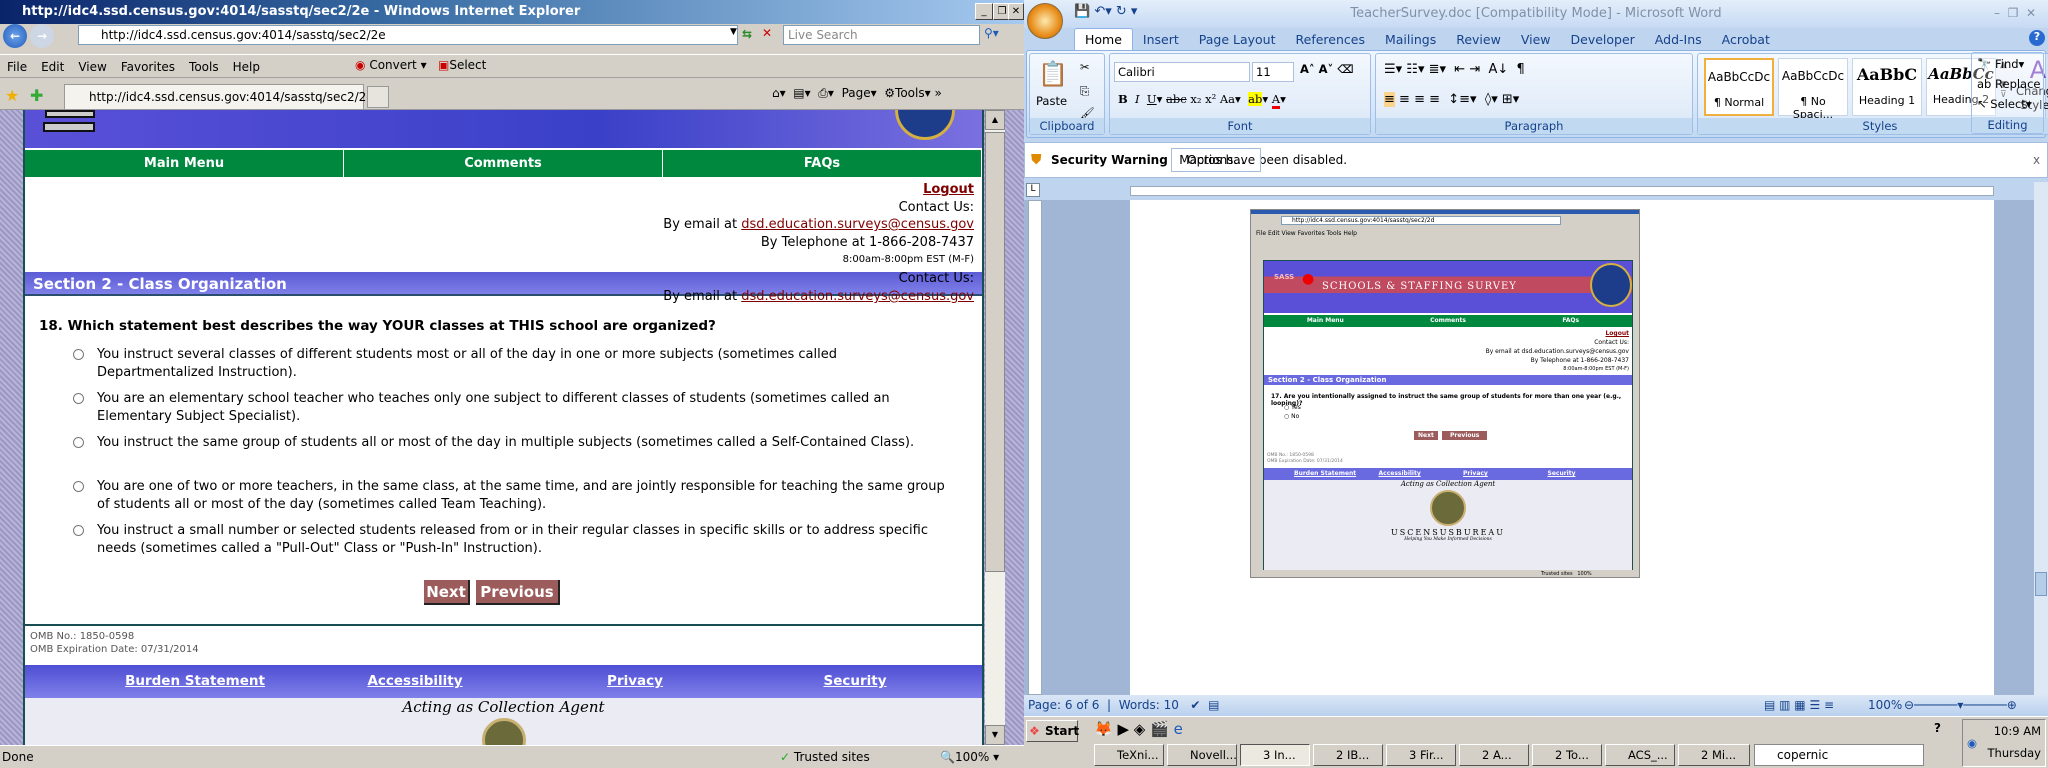  Describe the element at coordinates (1016, 11) in the screenshot. I see `close-button: ✕` at that location.